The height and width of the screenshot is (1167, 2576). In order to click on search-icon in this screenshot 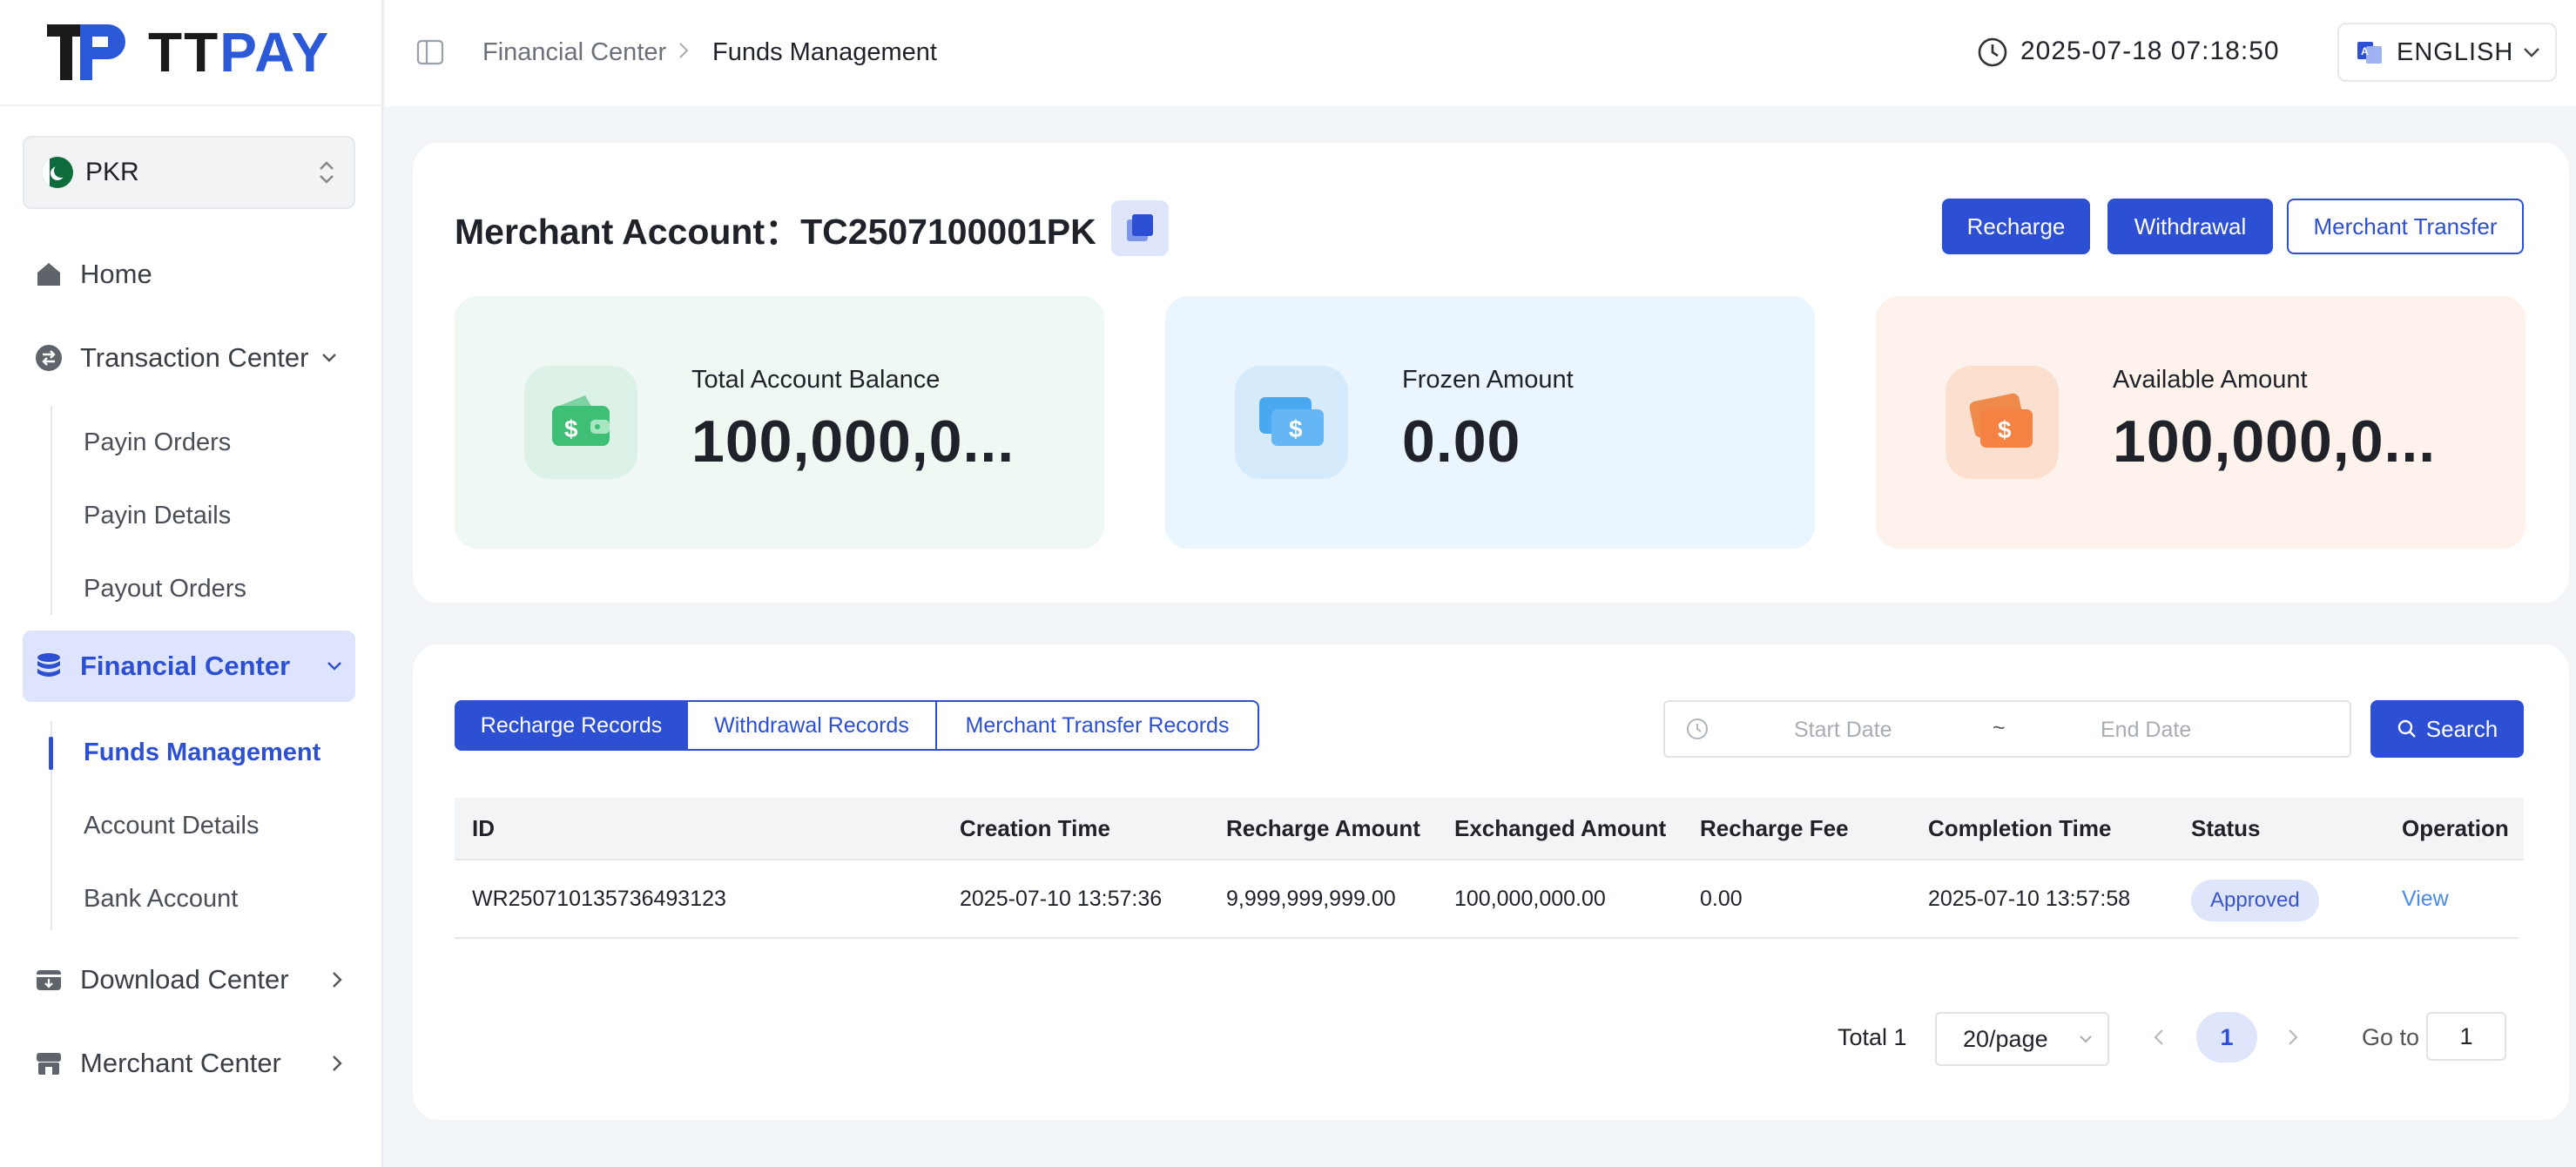, I will do `click(2407, 728)`.